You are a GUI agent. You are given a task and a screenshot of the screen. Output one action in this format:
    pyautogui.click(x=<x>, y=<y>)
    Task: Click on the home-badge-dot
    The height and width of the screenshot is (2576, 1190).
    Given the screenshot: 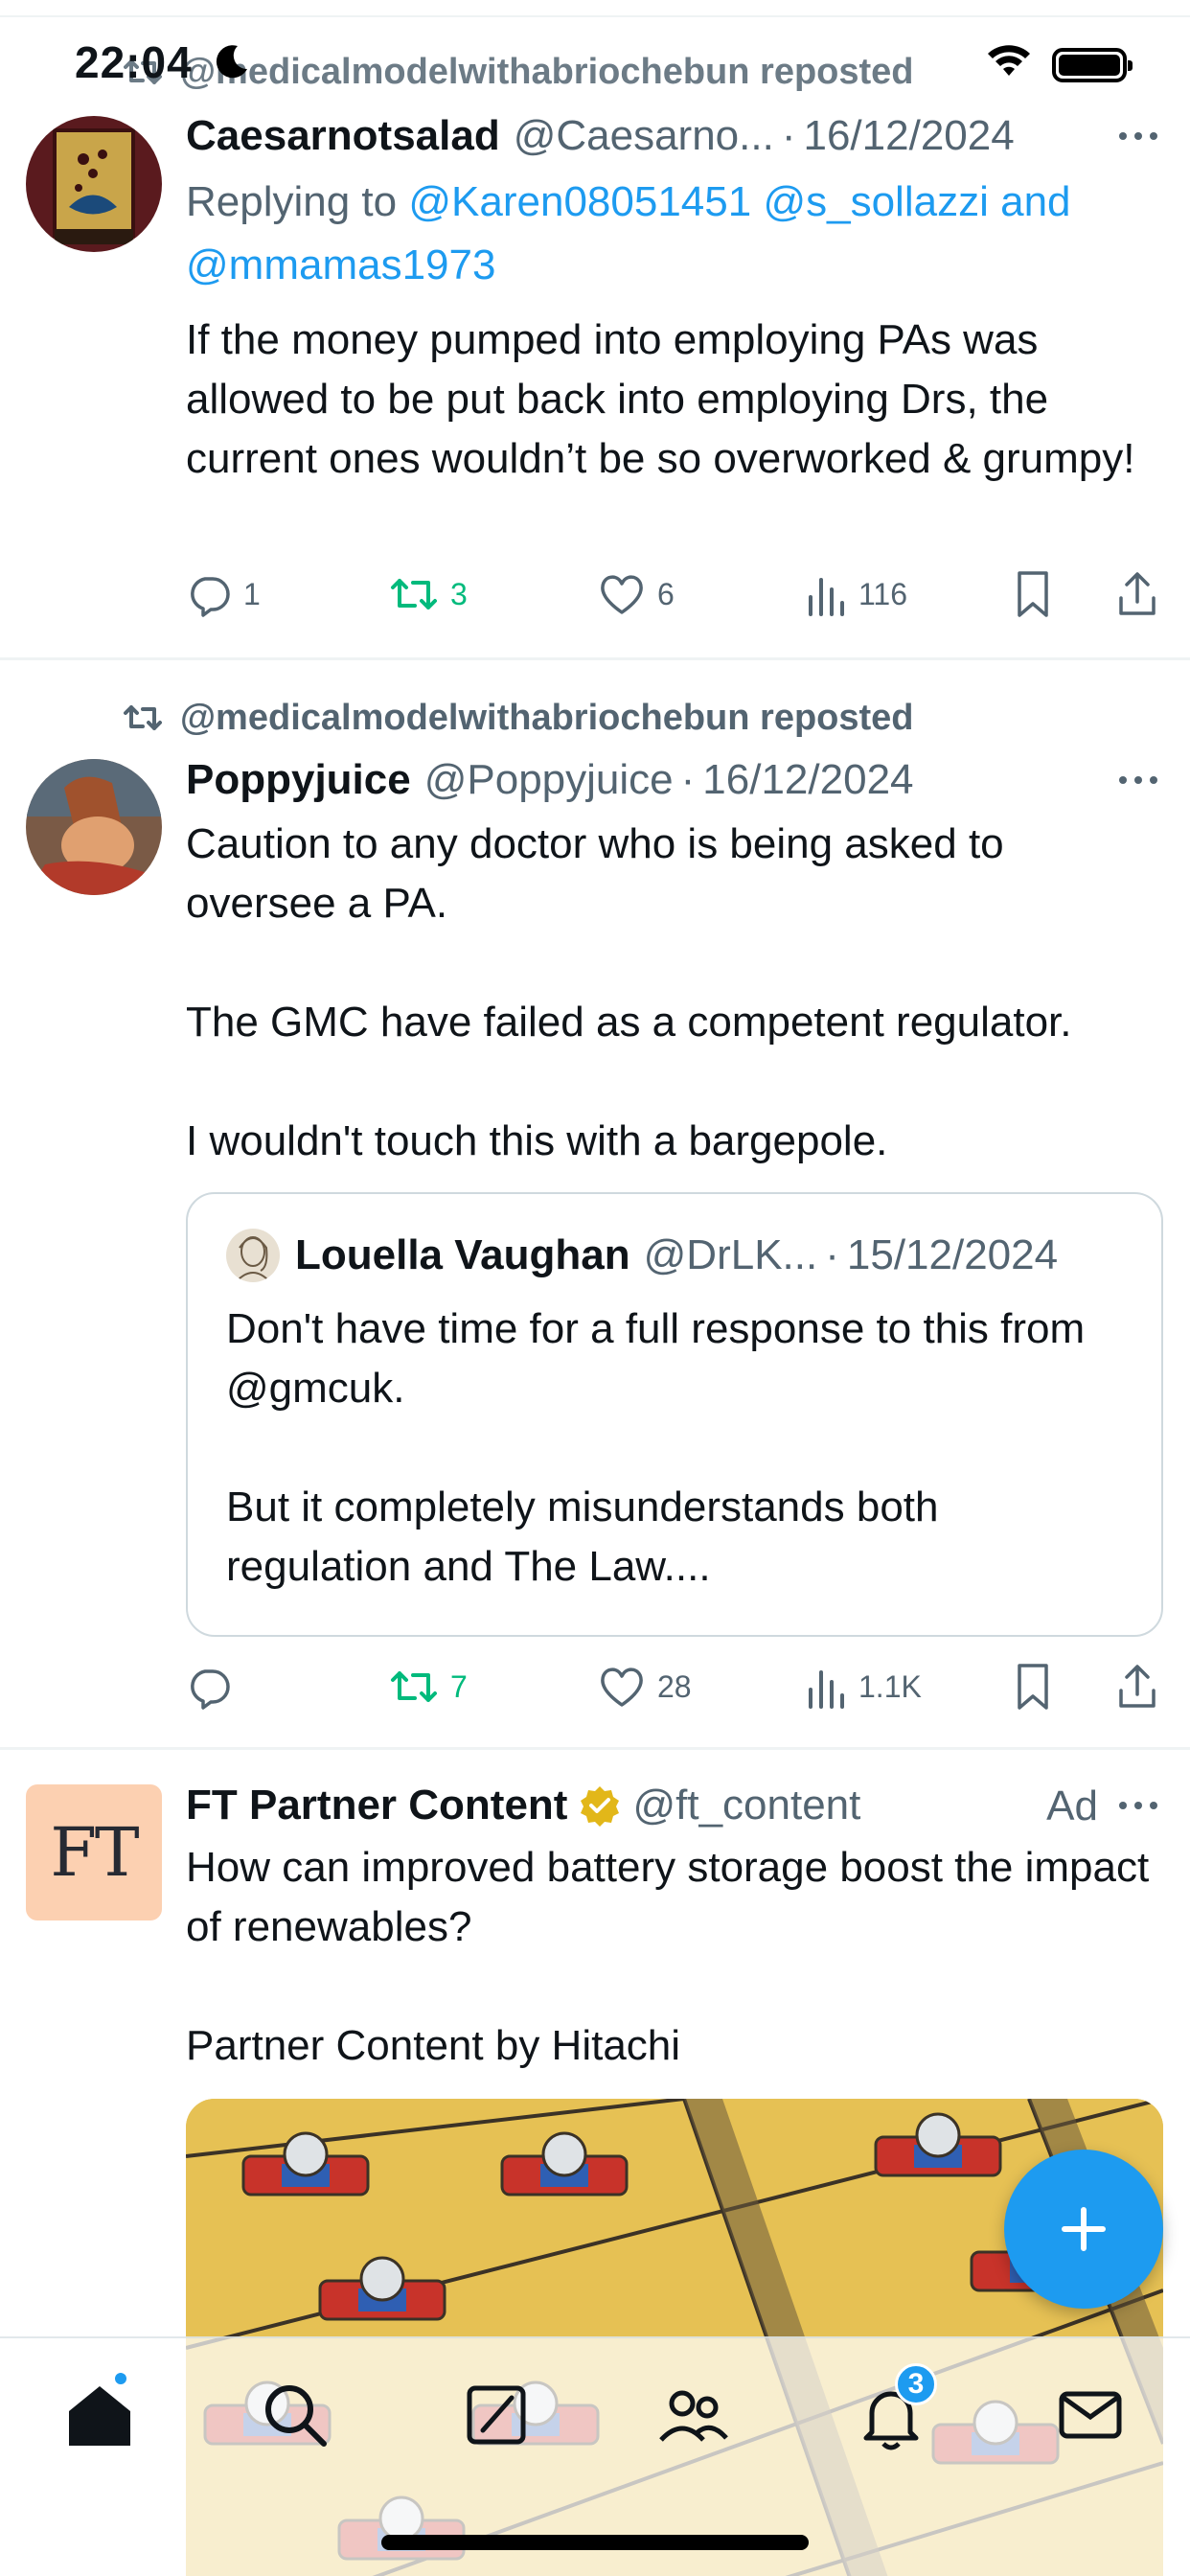 What is the action you would take?
    pyautogui.click(x=121, y=2378)
    